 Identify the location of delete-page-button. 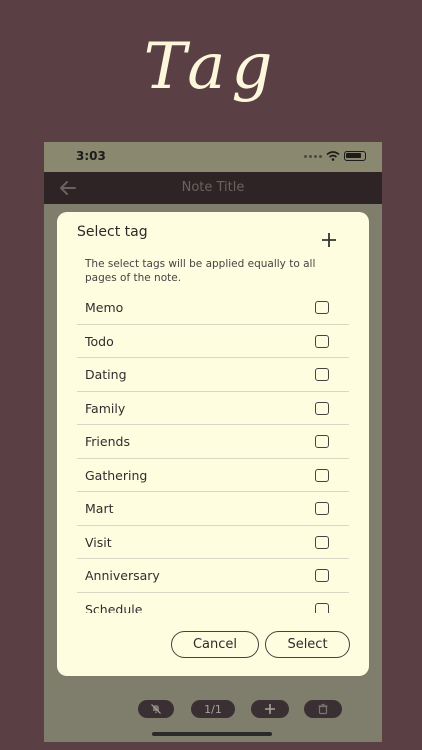
(323, 709).